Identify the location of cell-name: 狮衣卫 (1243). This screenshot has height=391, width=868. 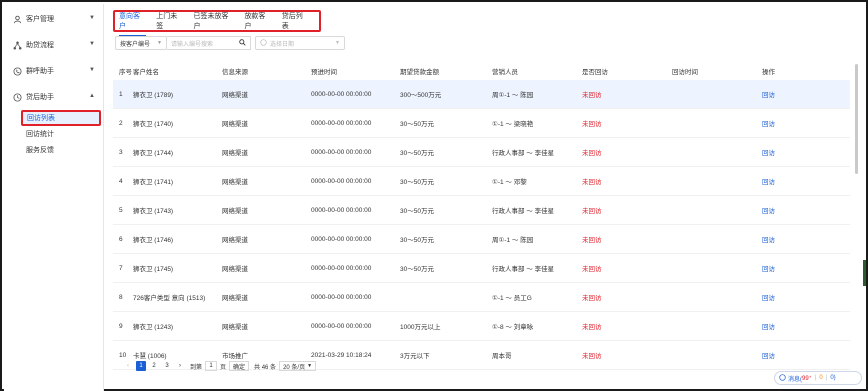
(153, 327).